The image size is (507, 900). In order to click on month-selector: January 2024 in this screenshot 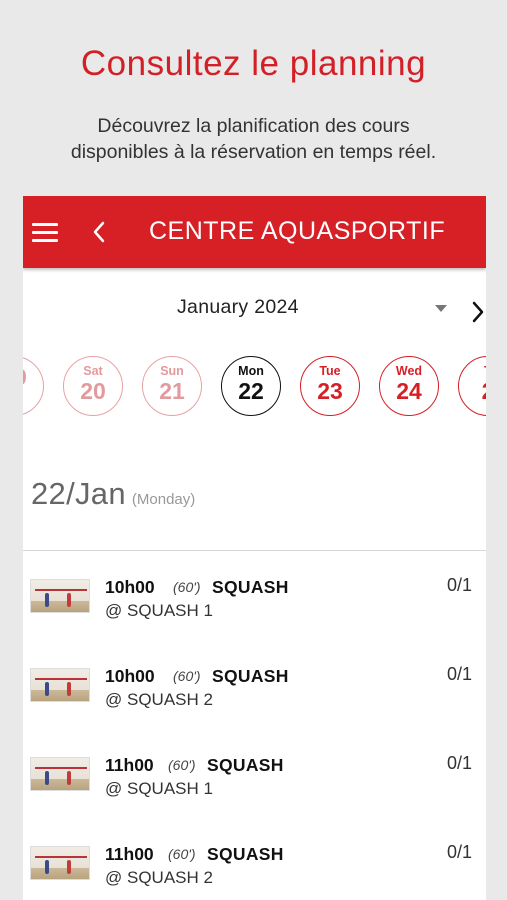, I will do `click(254, 311)`.